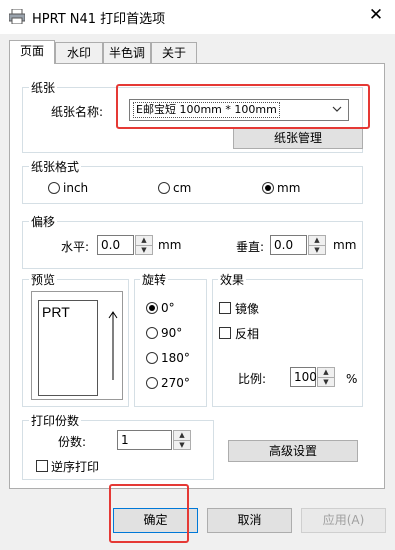 This screenshot has width=395, height=550. I want to click on preview-group-label: 预览, so click(43, 279).